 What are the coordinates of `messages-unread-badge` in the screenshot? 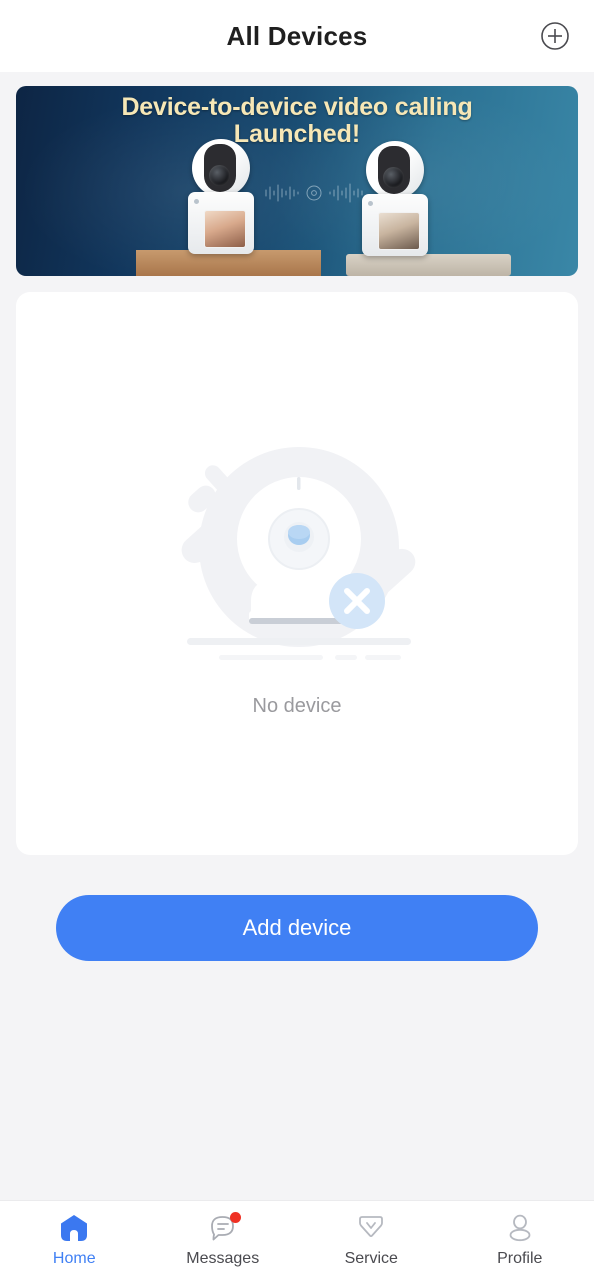 It's located at (235, 1217).